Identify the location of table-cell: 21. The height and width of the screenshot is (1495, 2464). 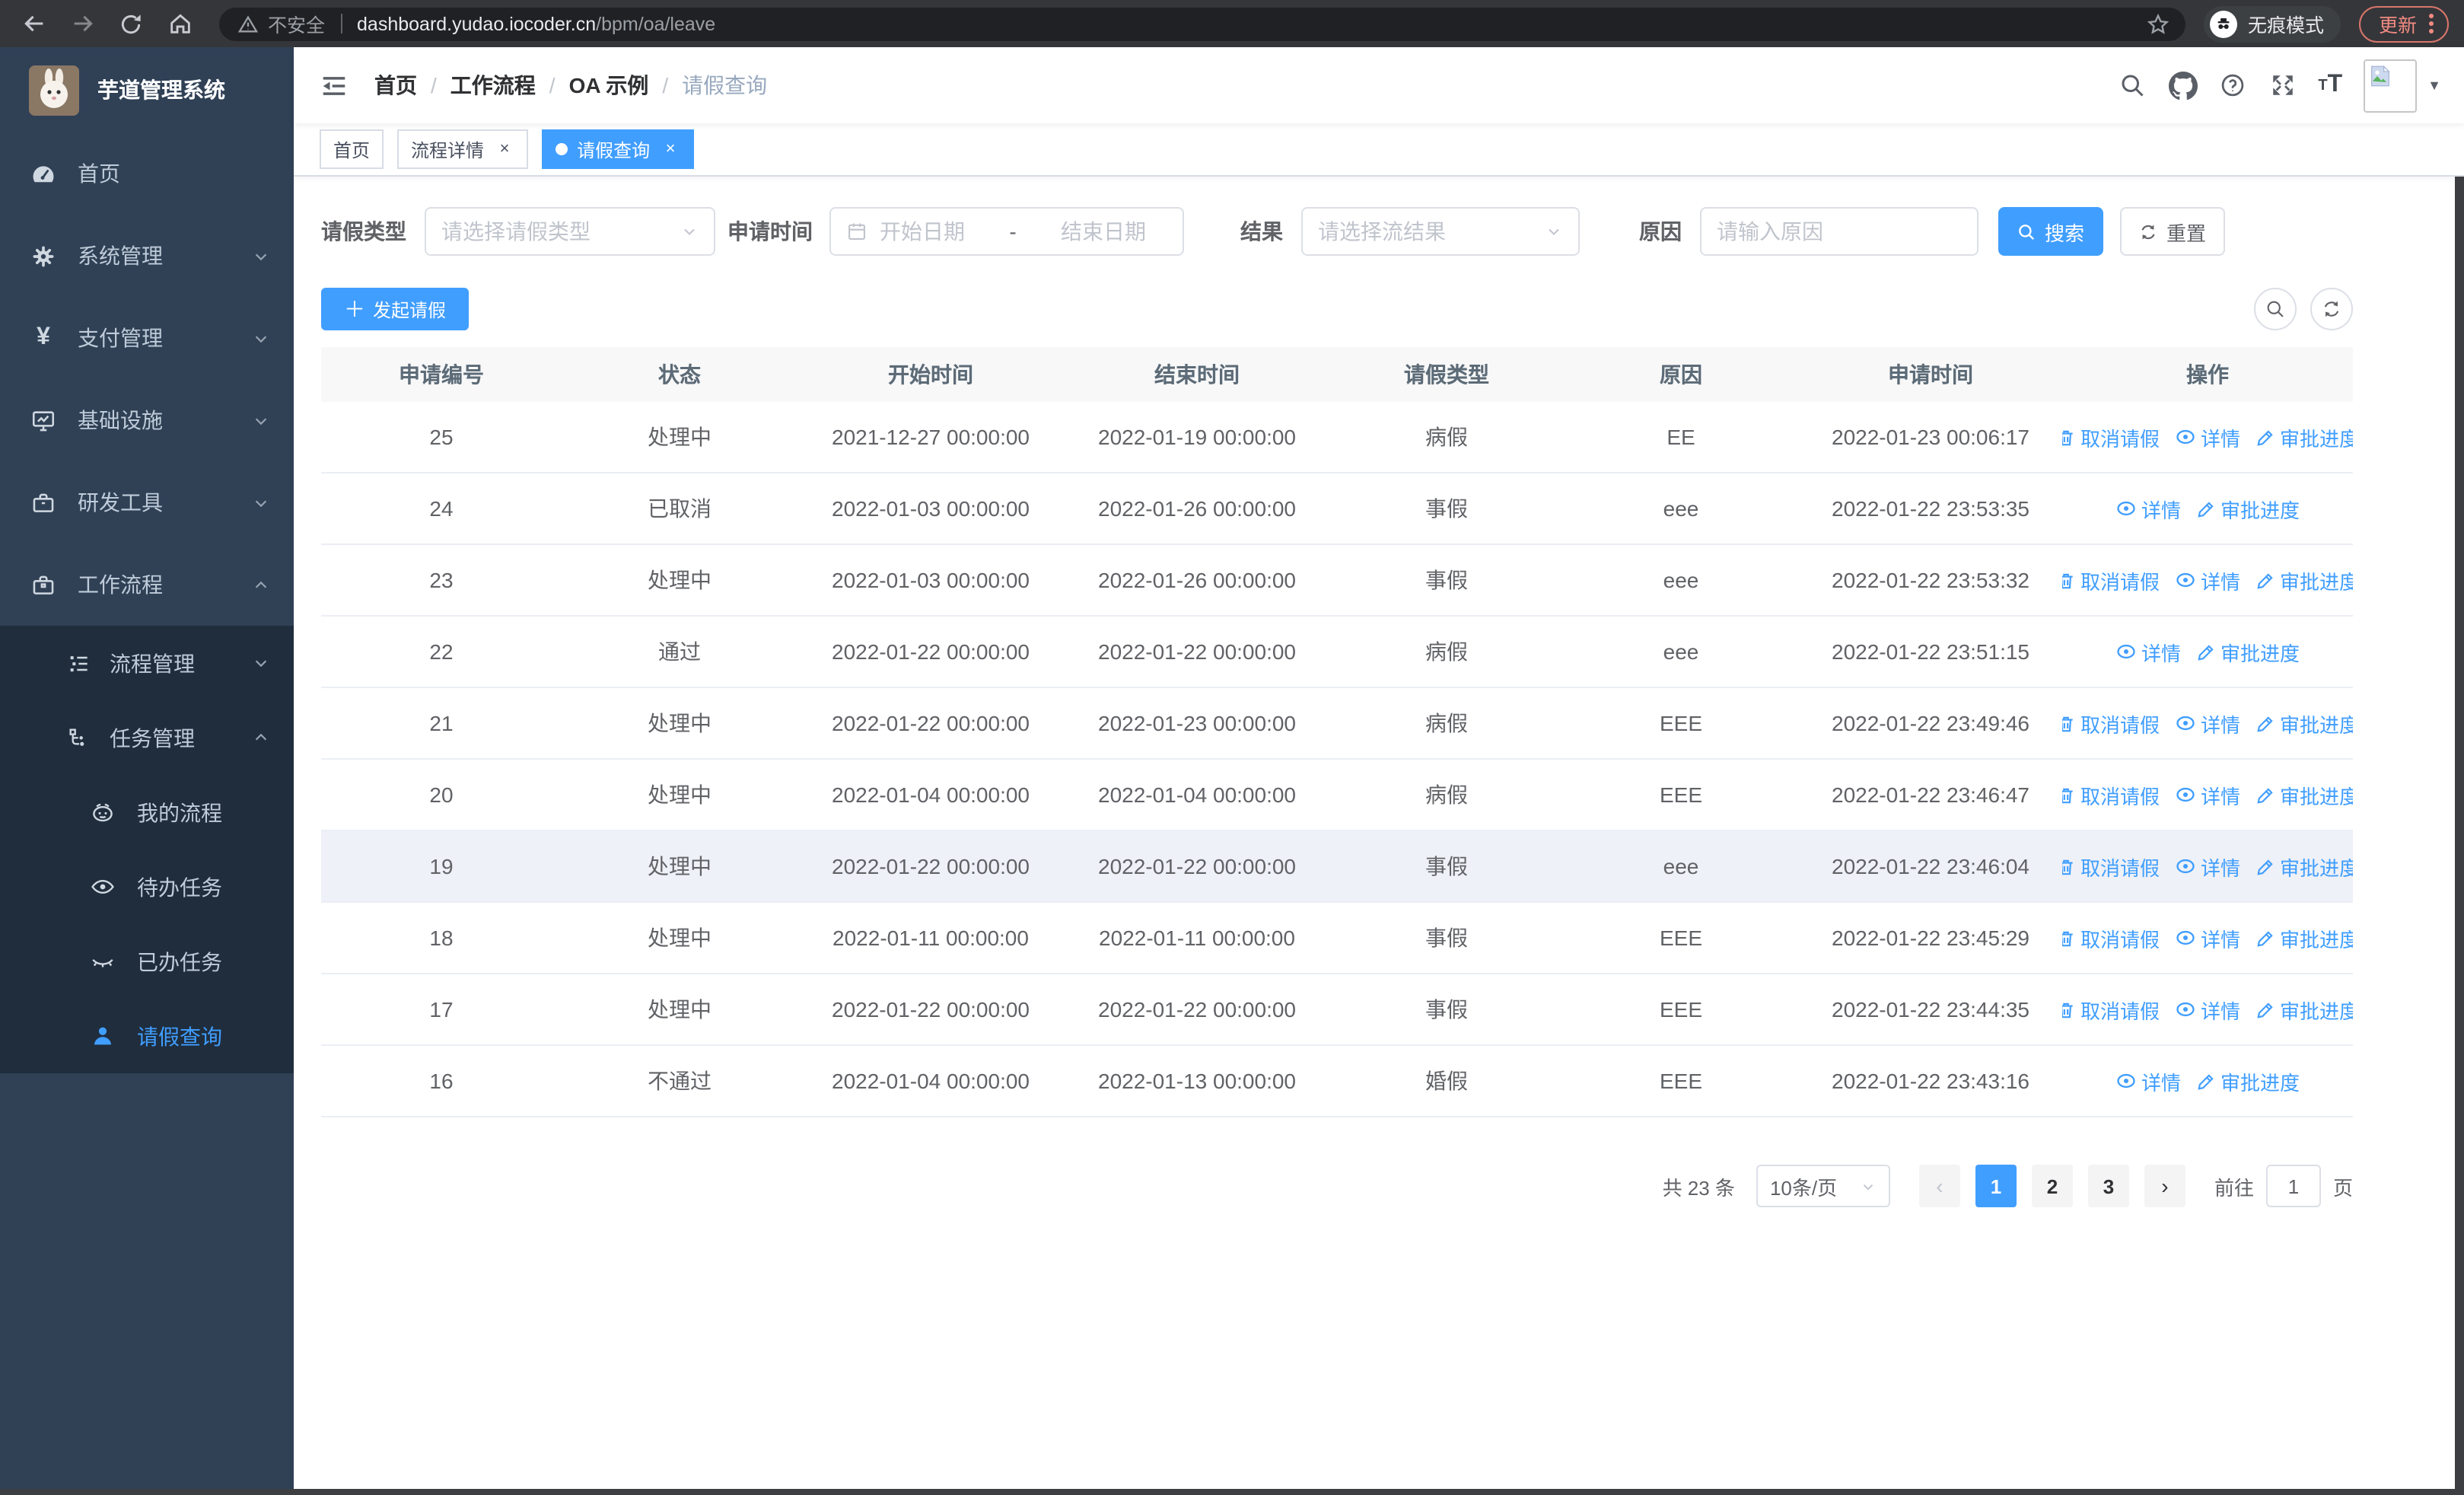
(441, 723).